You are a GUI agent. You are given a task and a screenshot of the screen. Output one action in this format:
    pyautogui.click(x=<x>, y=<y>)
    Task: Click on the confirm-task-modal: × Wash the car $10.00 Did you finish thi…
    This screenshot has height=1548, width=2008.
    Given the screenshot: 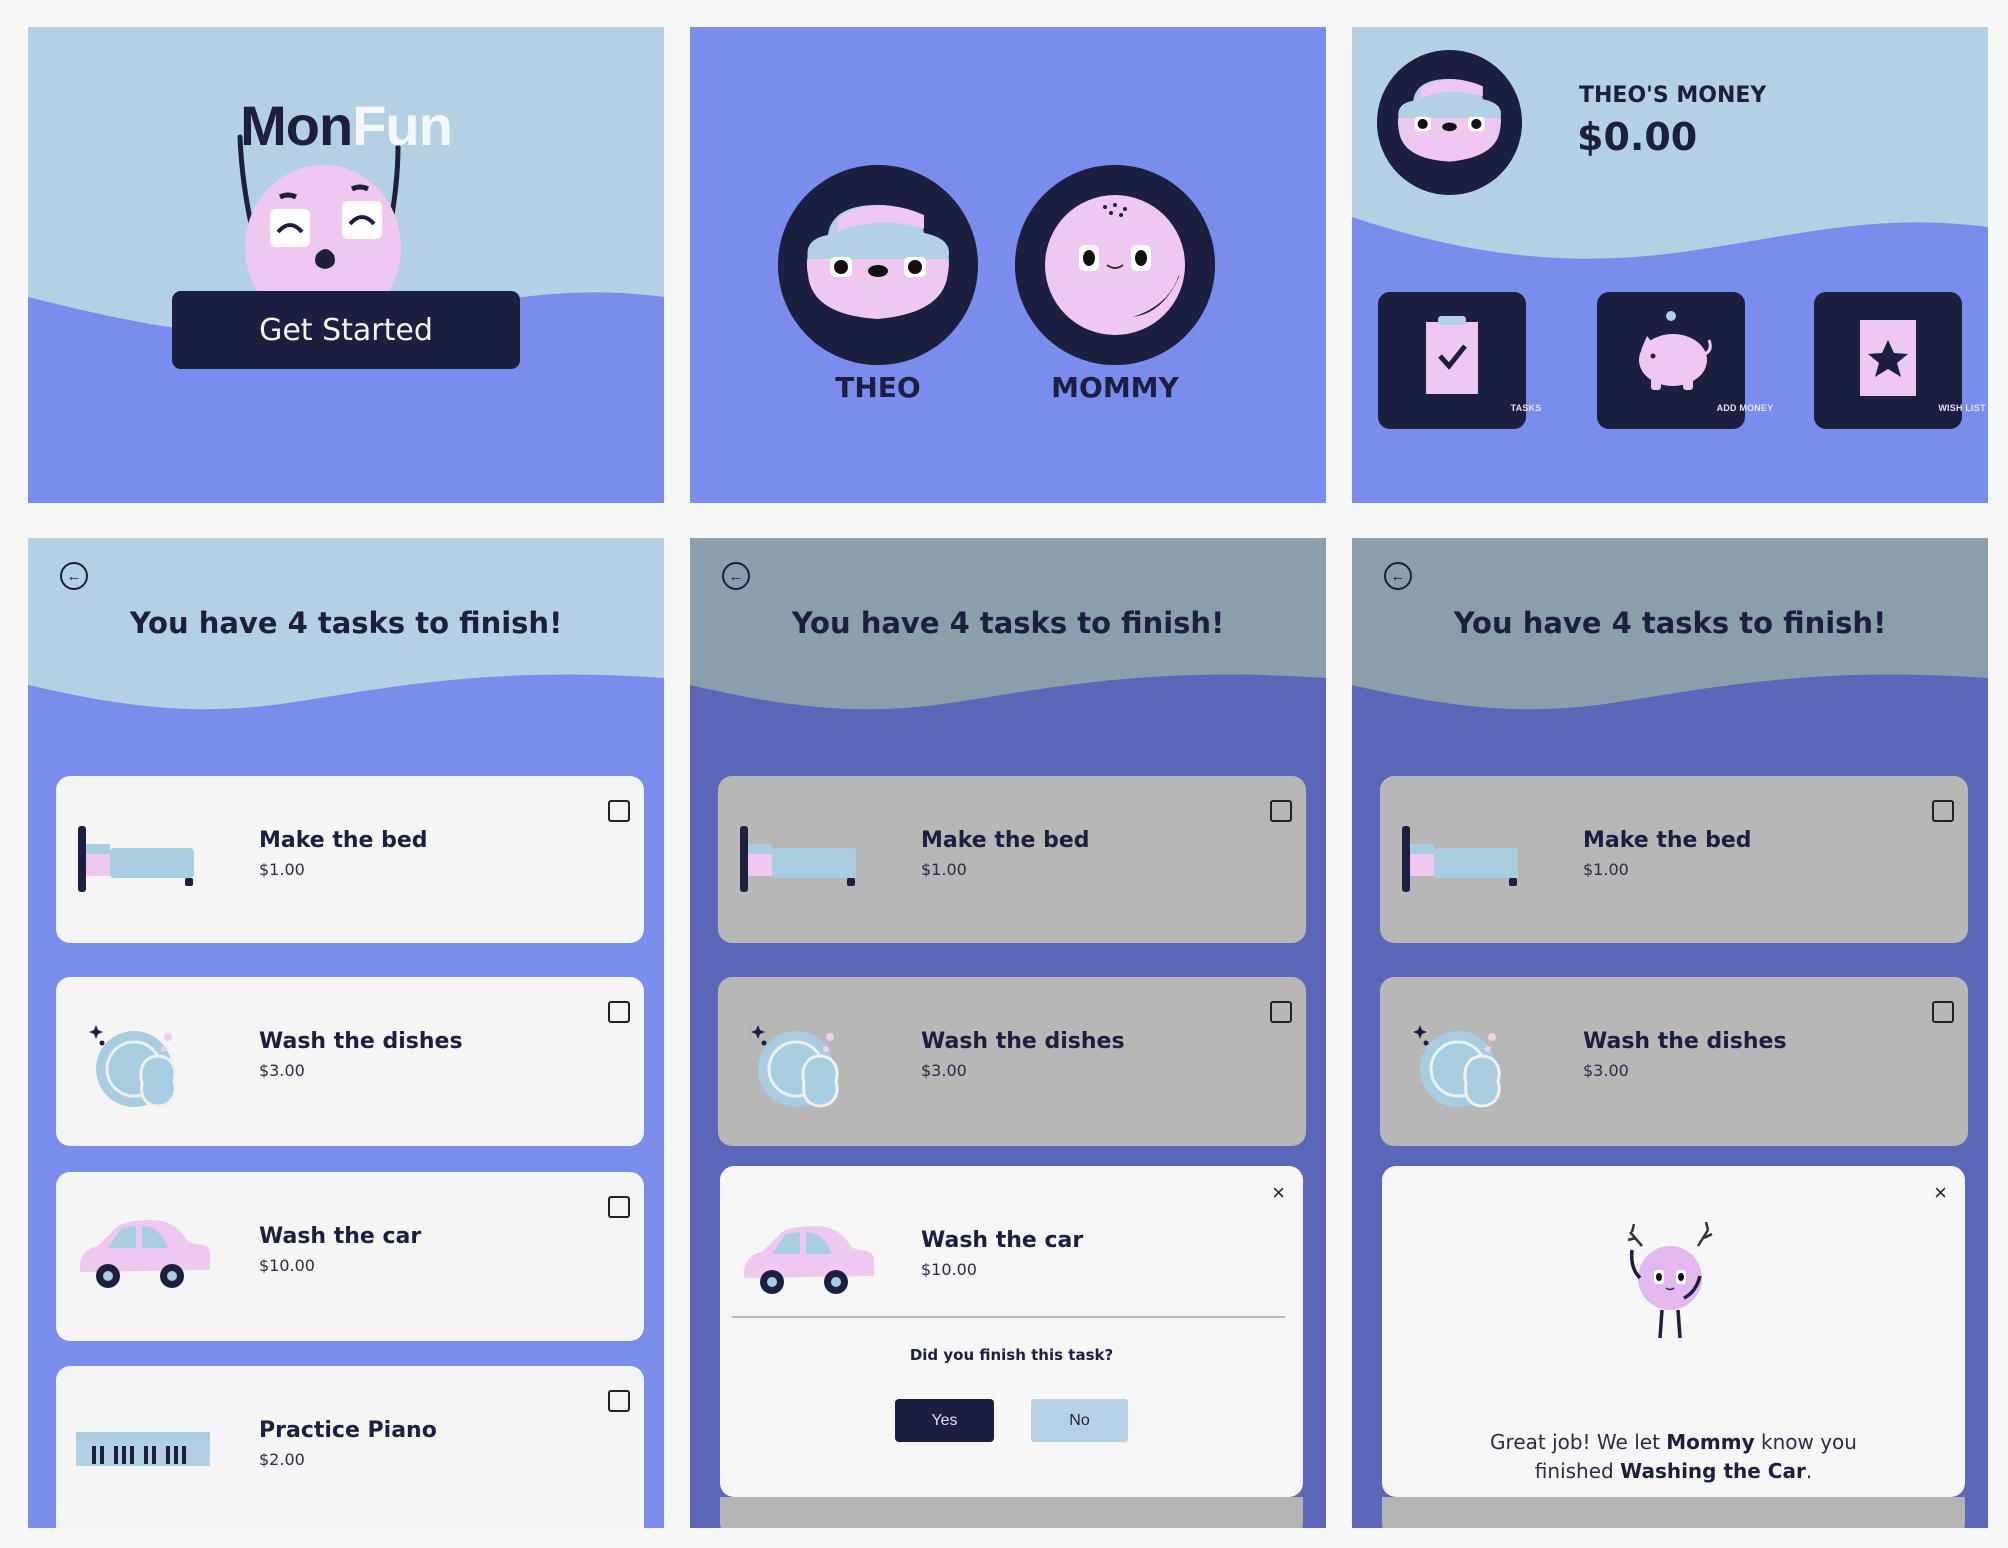 What is the action you would take?
    pyautogui.click(x=1011, y=1331)
    